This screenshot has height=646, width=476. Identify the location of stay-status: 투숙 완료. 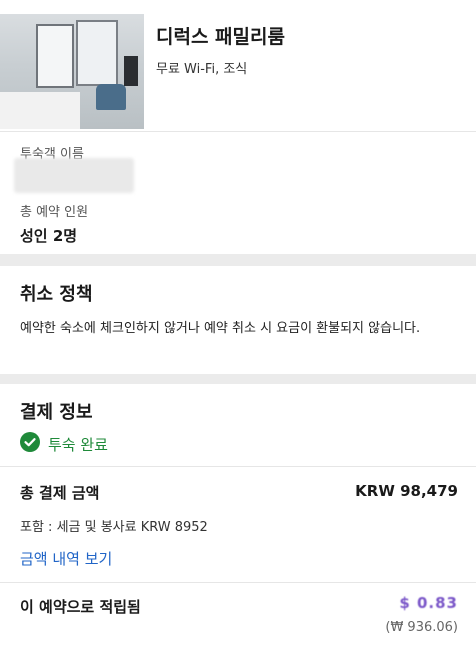
(78, 445).